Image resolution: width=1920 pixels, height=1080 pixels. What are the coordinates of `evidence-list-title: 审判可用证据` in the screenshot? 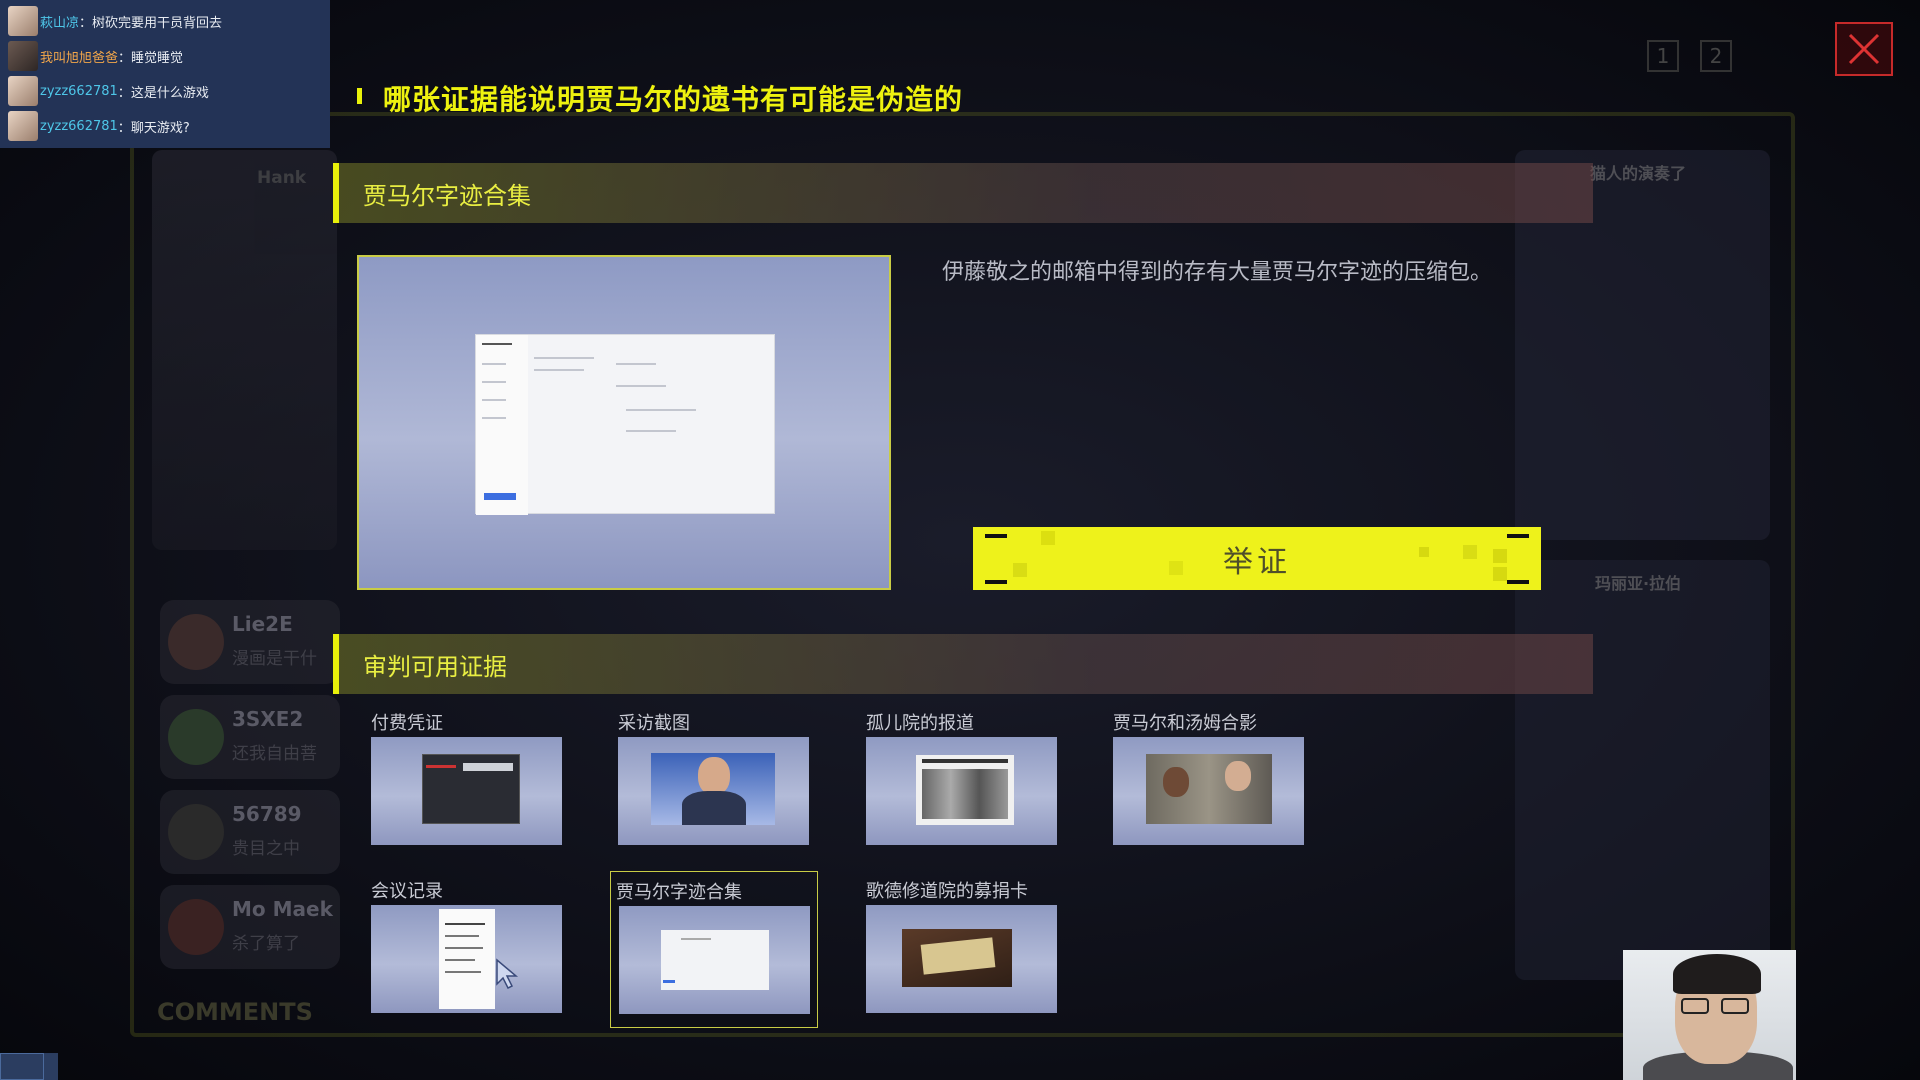 It's located at (435, 667).